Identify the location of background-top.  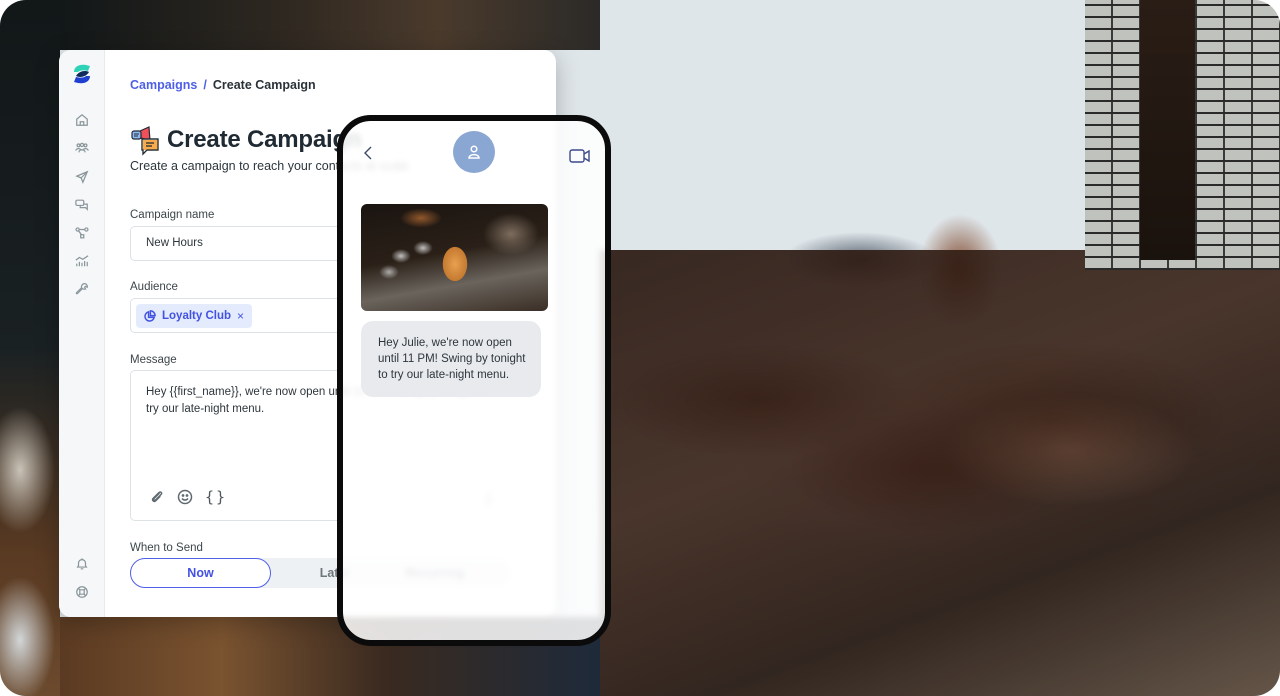
(330, 25).